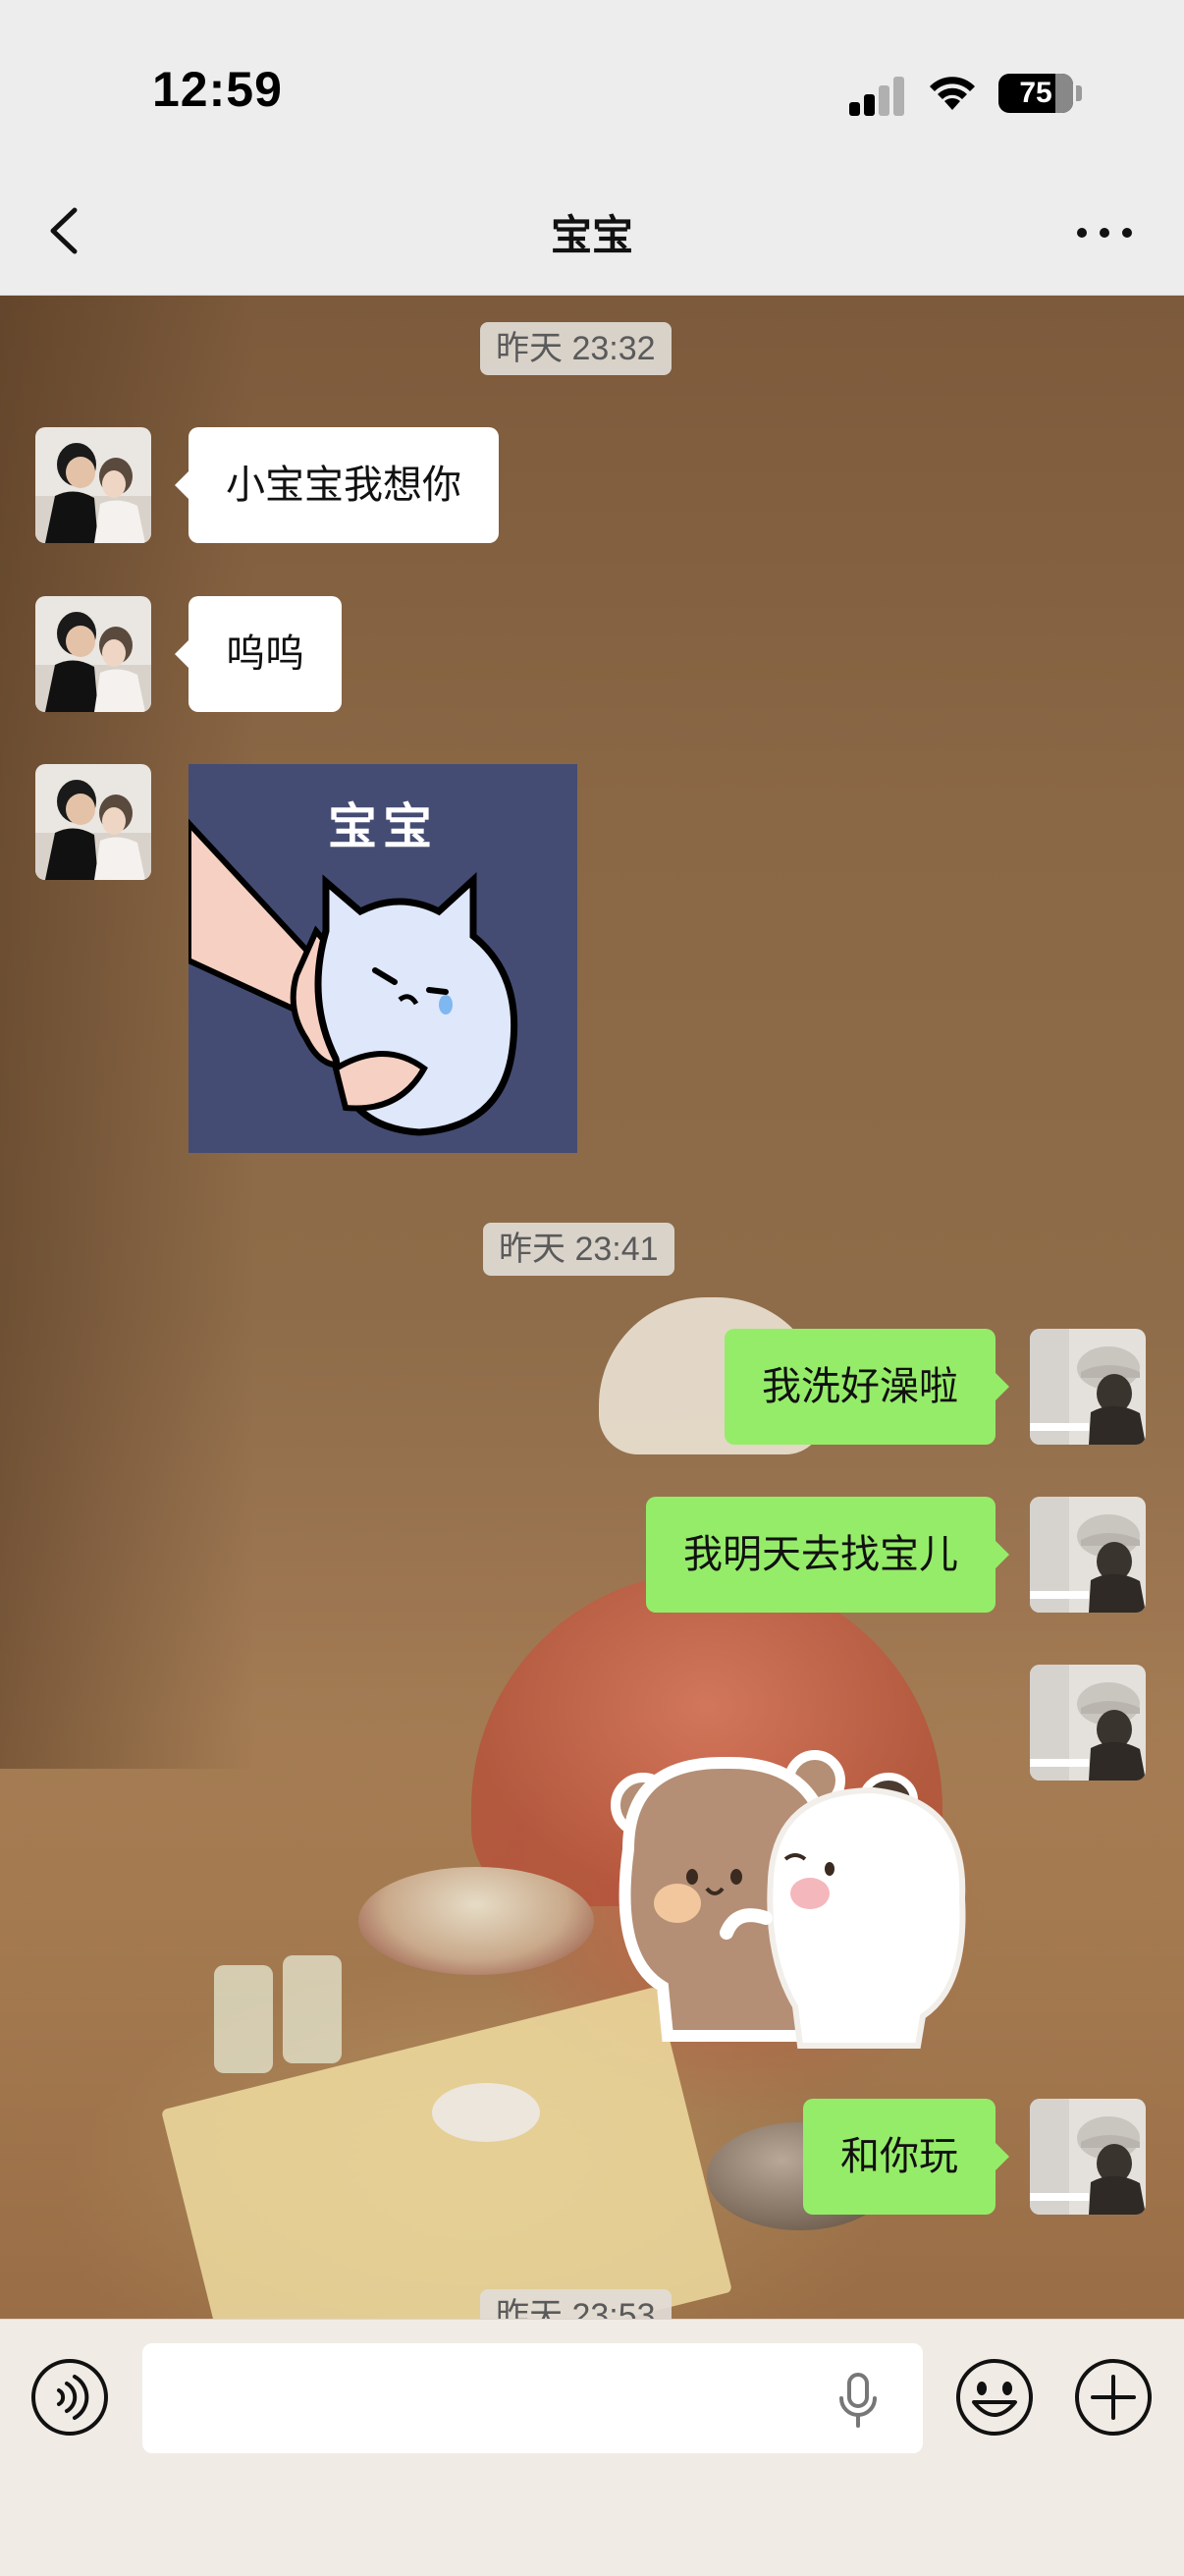 This screenshot has width=1184, height=2576. What do you see at coordinates (592, 84) in the screenshot?
I see `status-bar: 12:59 75` at bounding box center [592, 84].